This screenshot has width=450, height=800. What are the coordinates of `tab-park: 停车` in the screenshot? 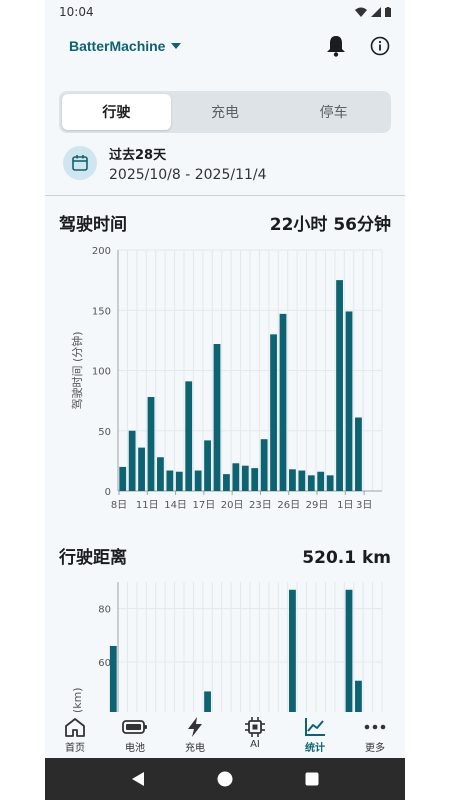 It's located at (333, 112).